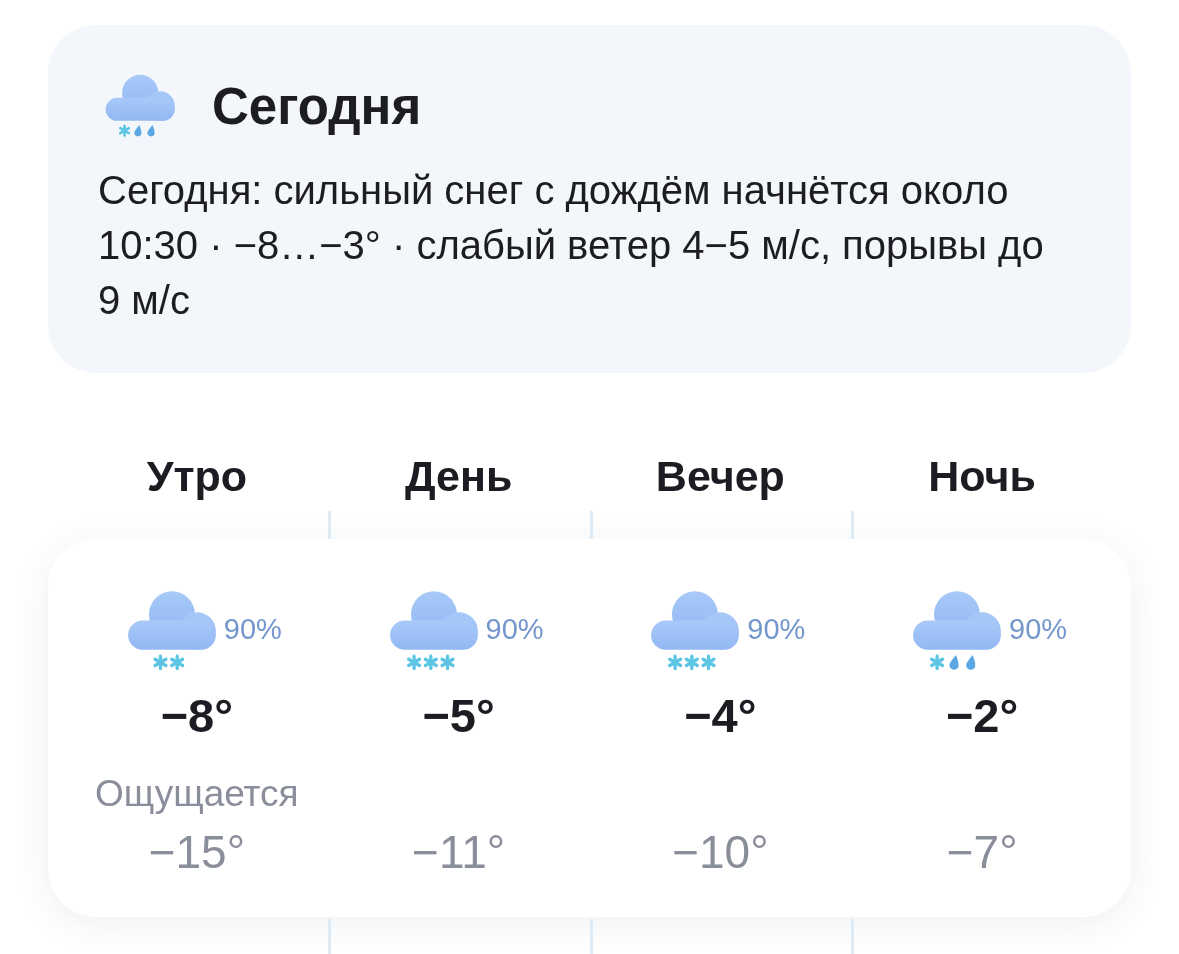  Describe the element at coordinates (459, 852) in the screenshot. I see `feels-like-temperature: −11°` at that location.